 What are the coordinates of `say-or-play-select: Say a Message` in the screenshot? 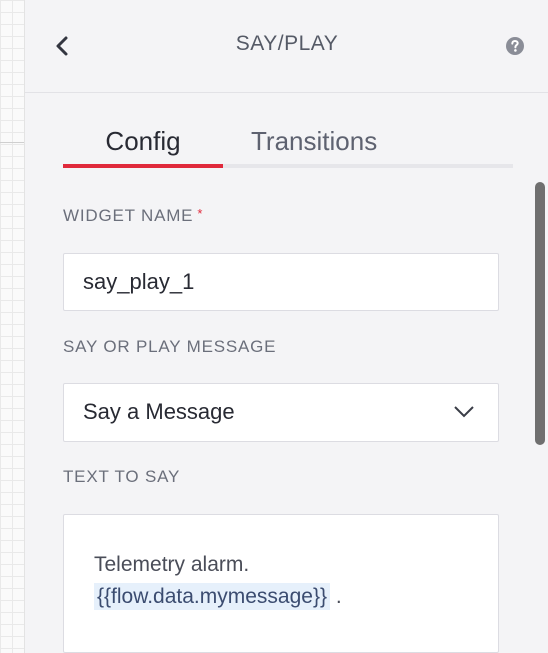 It's located at (281, 412).